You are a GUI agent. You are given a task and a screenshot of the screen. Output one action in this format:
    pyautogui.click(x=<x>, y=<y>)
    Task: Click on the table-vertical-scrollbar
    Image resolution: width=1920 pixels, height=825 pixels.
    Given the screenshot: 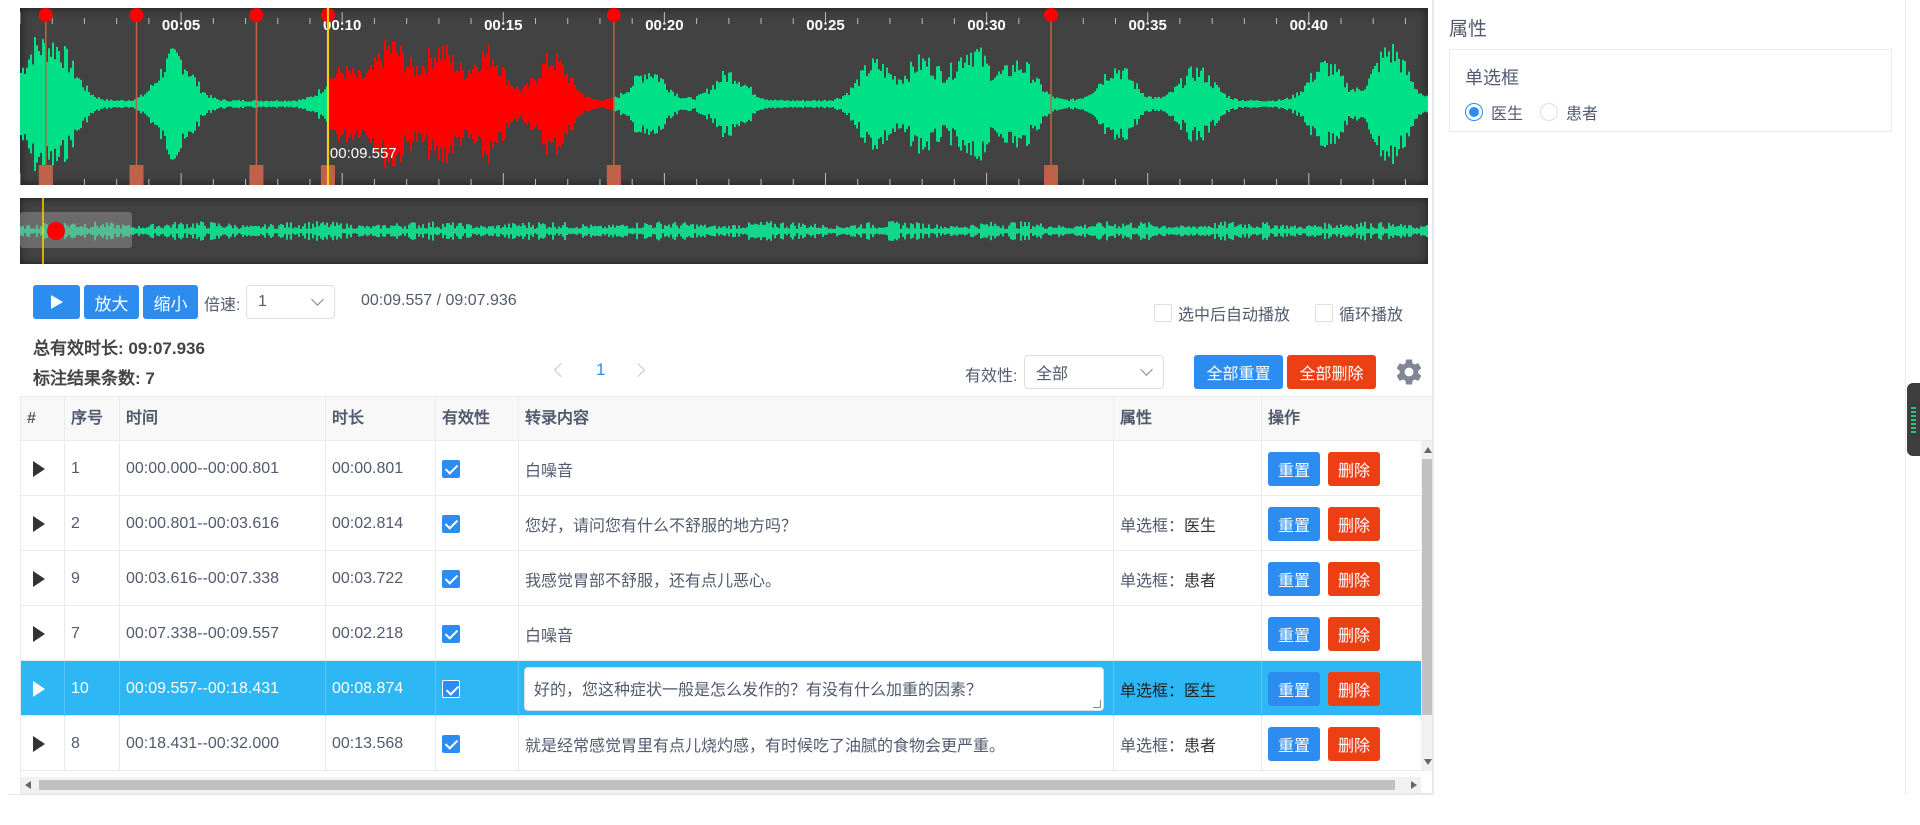 What is the action you would take?
    pyautogui.click(x=1426, y=606)
    